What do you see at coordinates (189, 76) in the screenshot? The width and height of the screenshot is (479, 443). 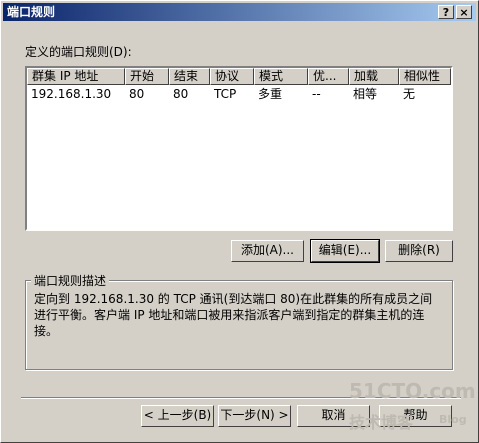 I see `column-header-end: 结束` at bounding box center [189, 76].